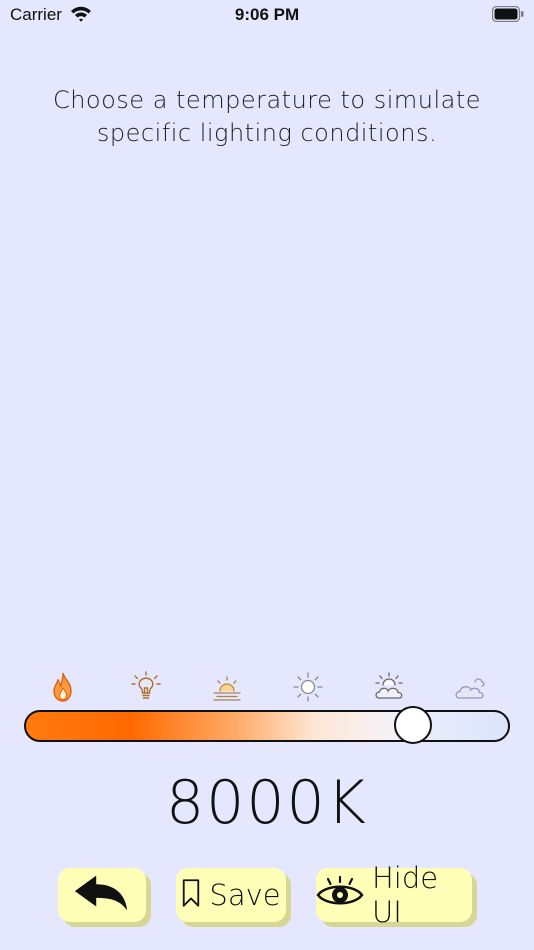 This screenshot has width=534, height=950. Describe the element at coordinates (507, 14) in the screenshot. I see `battery-icon` at that location.